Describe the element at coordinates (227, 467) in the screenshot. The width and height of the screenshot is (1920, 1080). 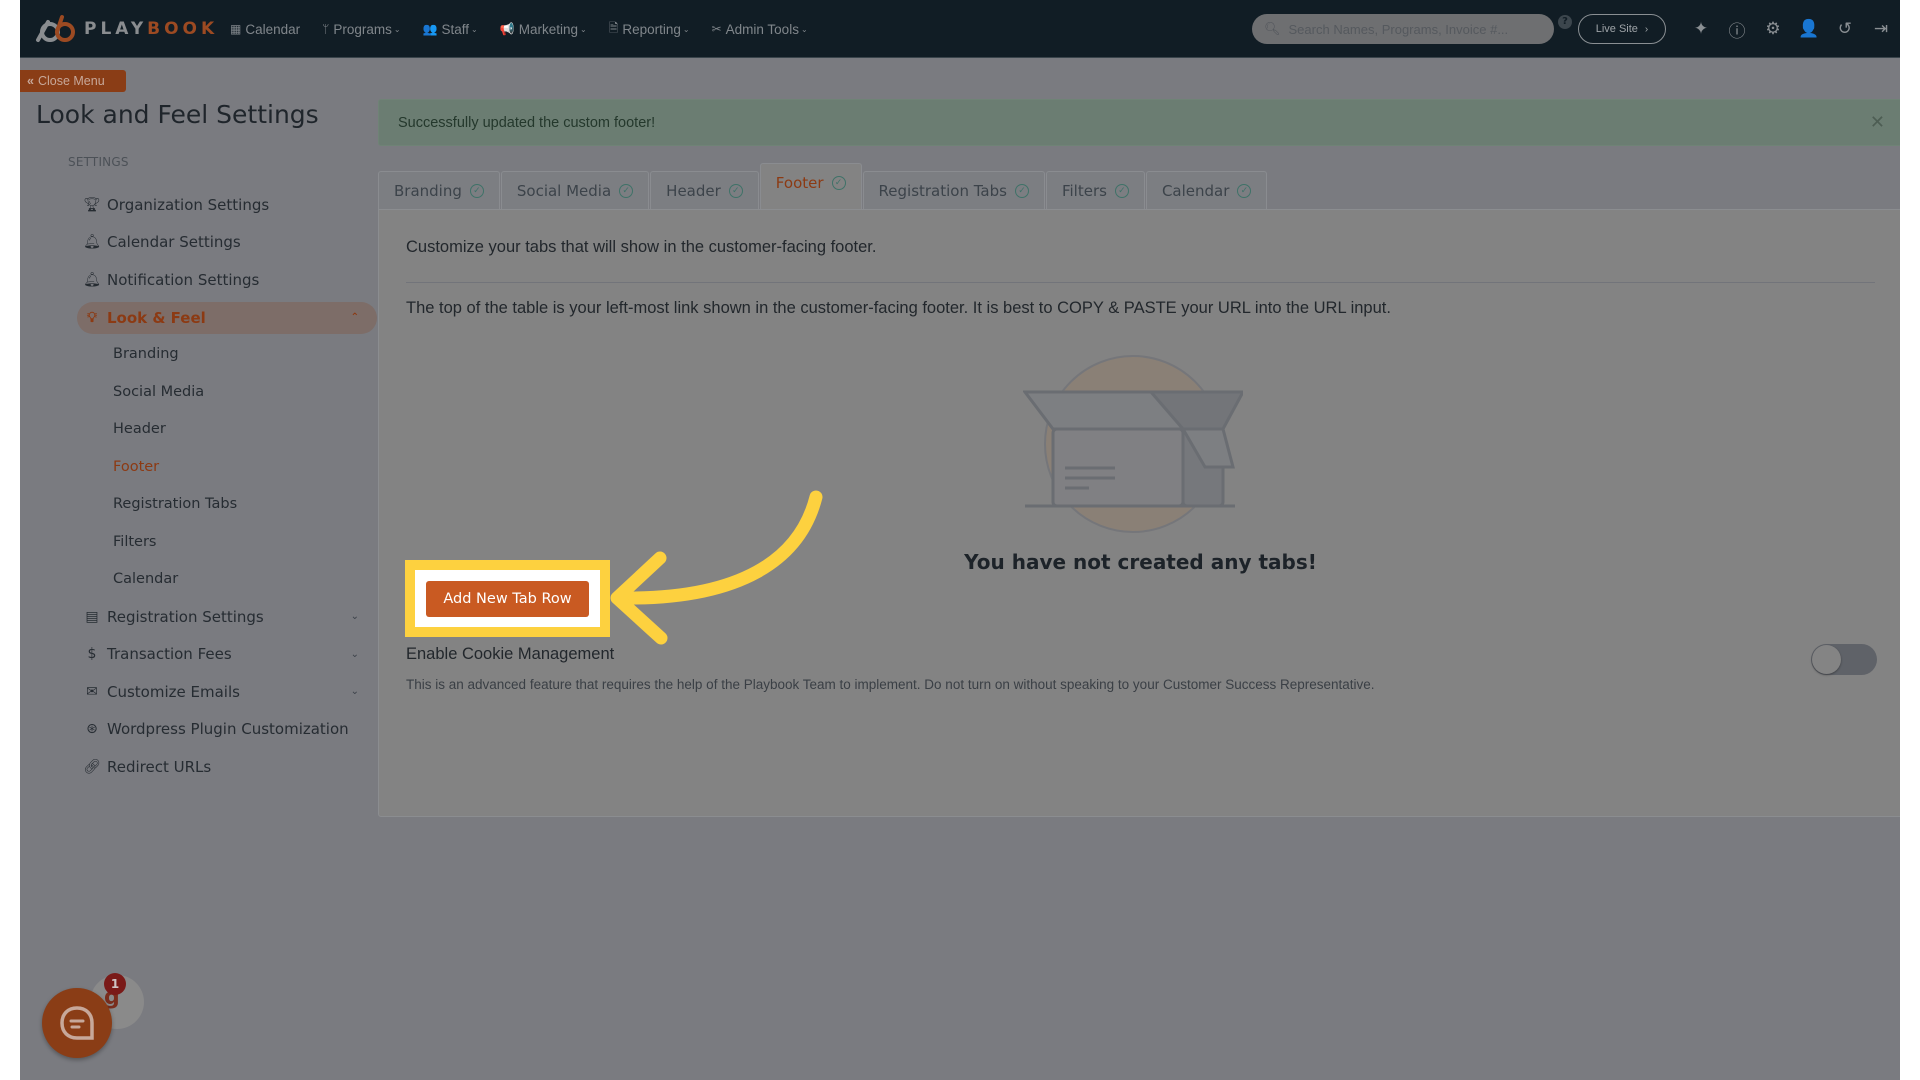
I see `sidebar-subitem-footer: Footer` at that location.